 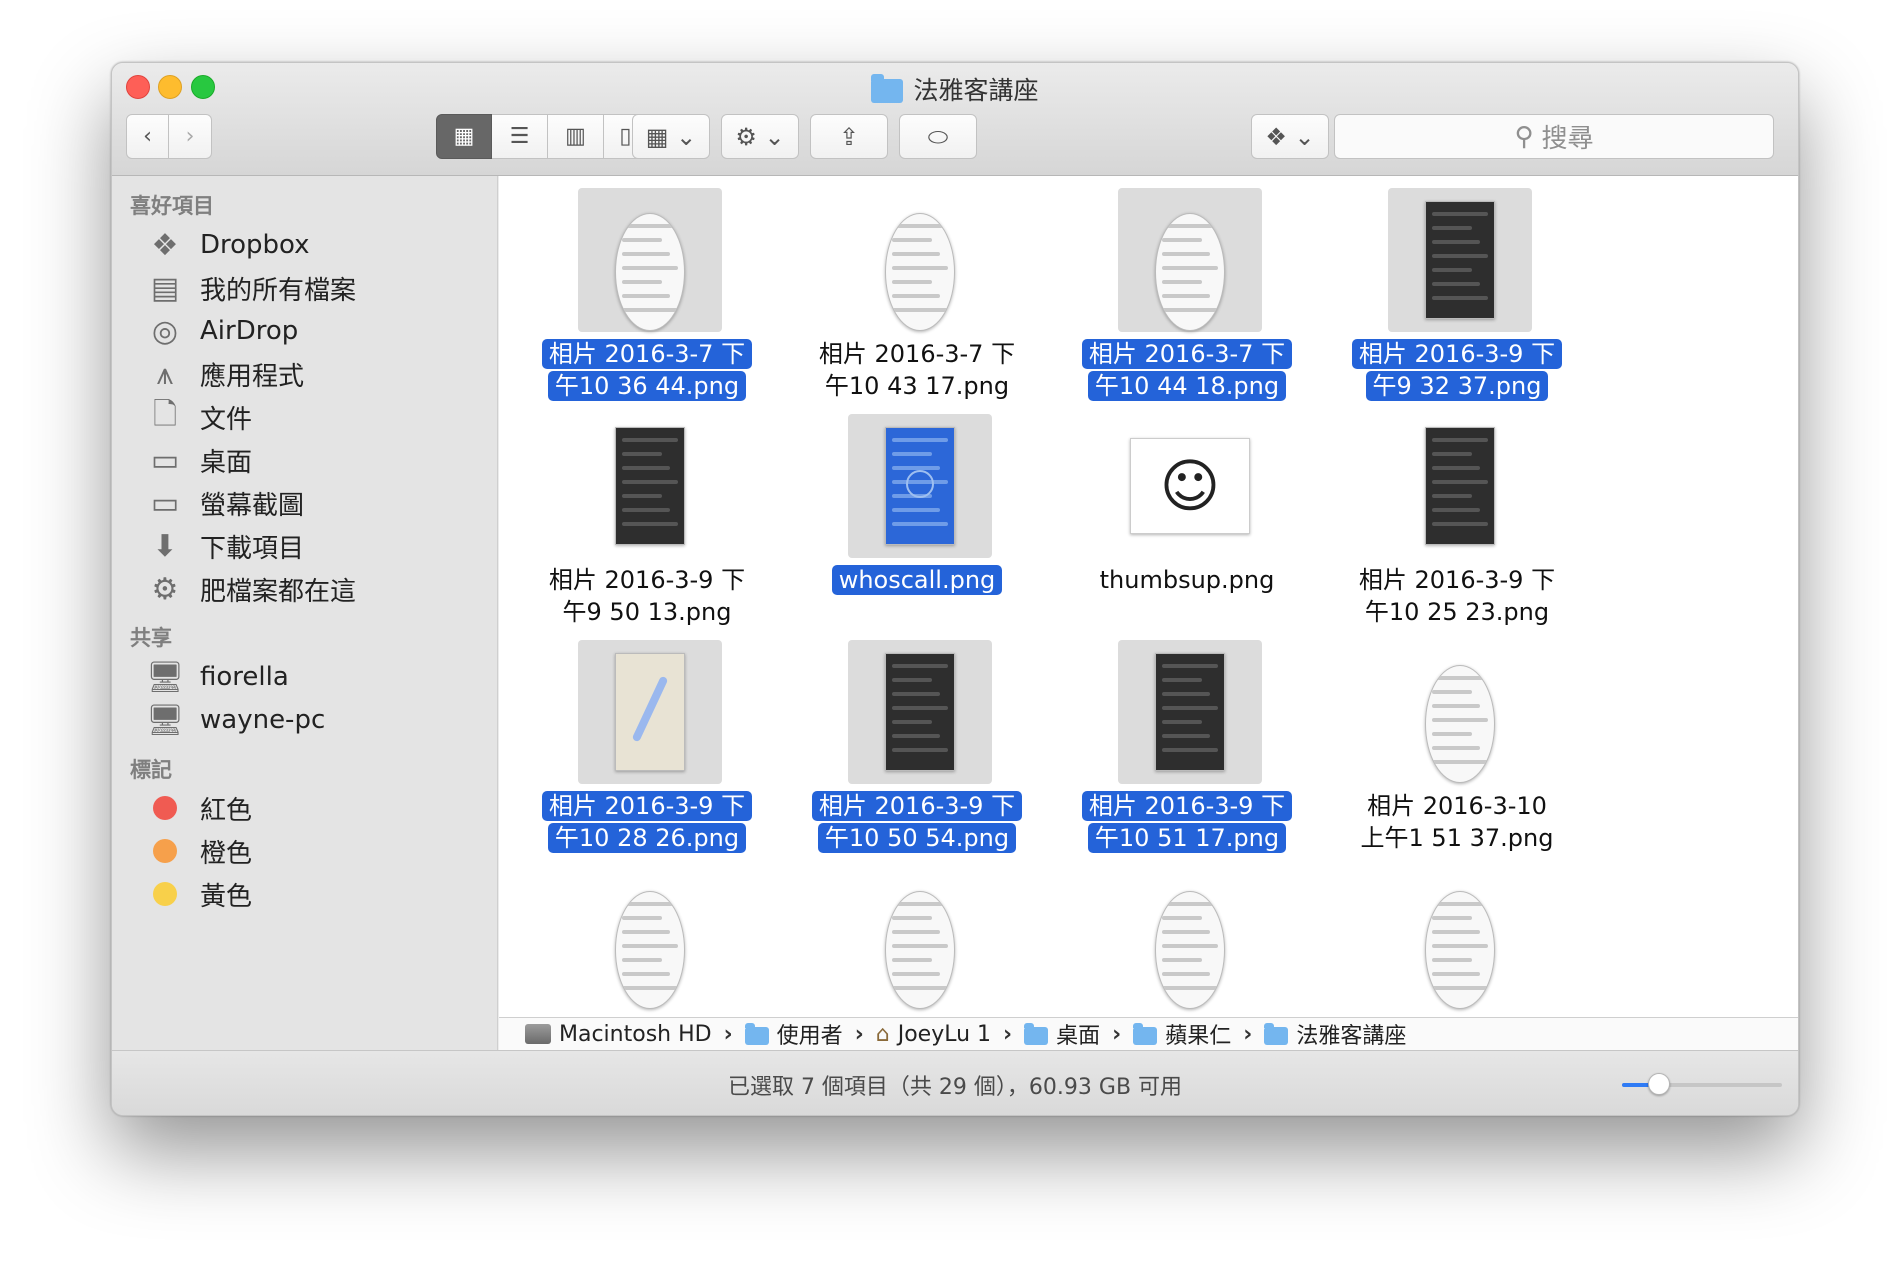 What do you see at coordinates (244, 677) in the screenshot?
I see `sidebar-item-label: fiorella` at bounding box center [244, 677].